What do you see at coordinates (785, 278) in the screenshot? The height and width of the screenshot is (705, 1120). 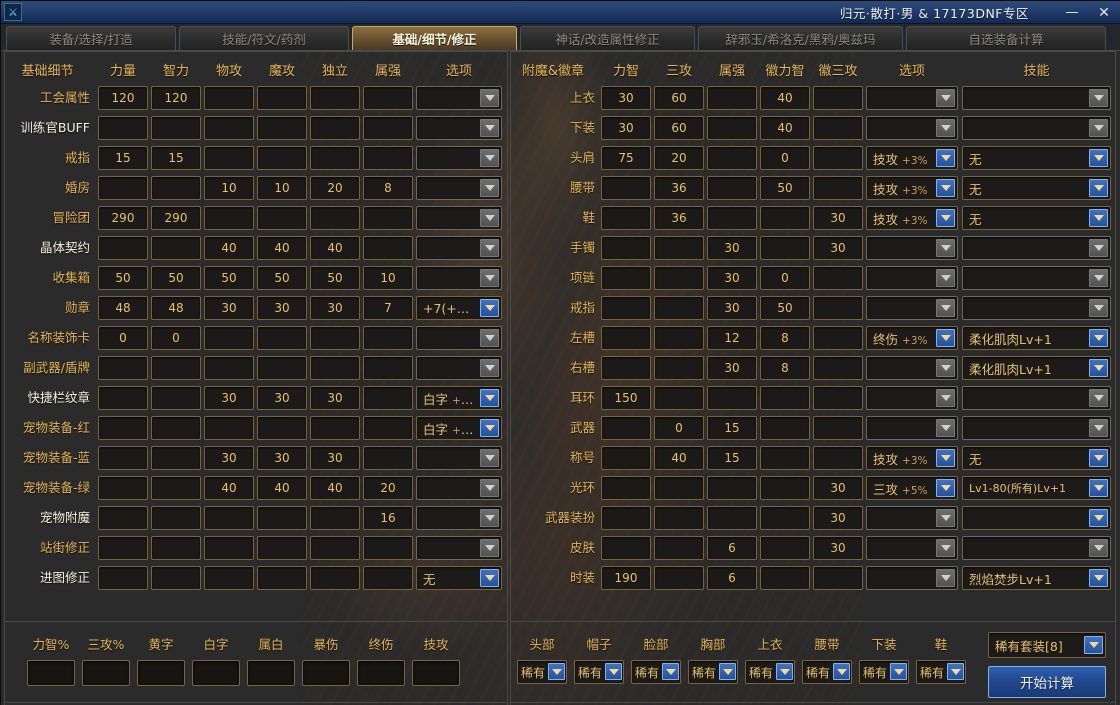 I see `right-input-6-3: 0` at bounding box center [785, 278].